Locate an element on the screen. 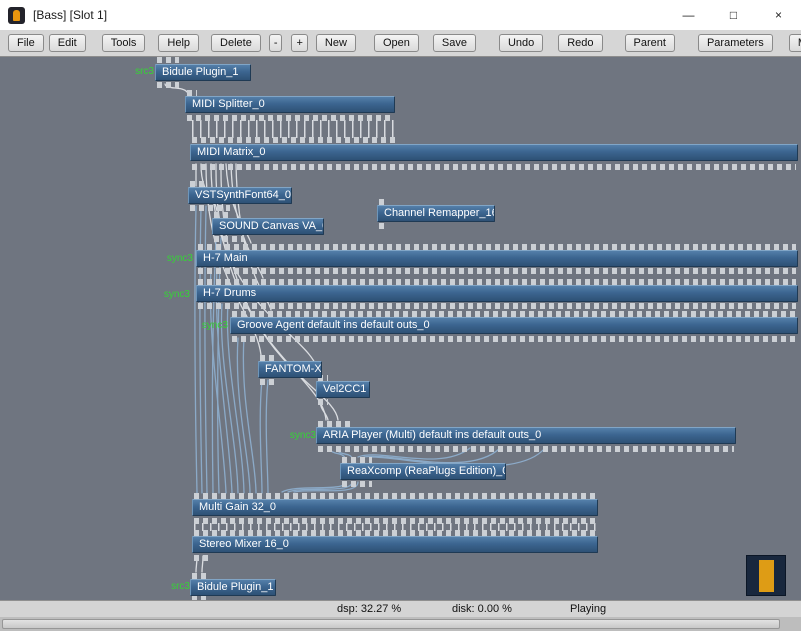  toolbar-button-redo: Redo is located at coordinates (580, 43).